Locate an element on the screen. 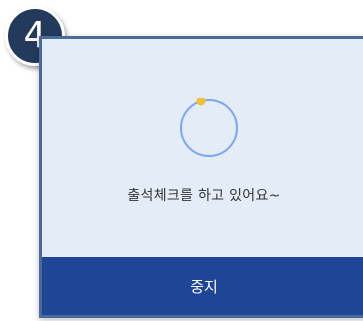  loading-spinner-icon is located at coordinates (209, 128).